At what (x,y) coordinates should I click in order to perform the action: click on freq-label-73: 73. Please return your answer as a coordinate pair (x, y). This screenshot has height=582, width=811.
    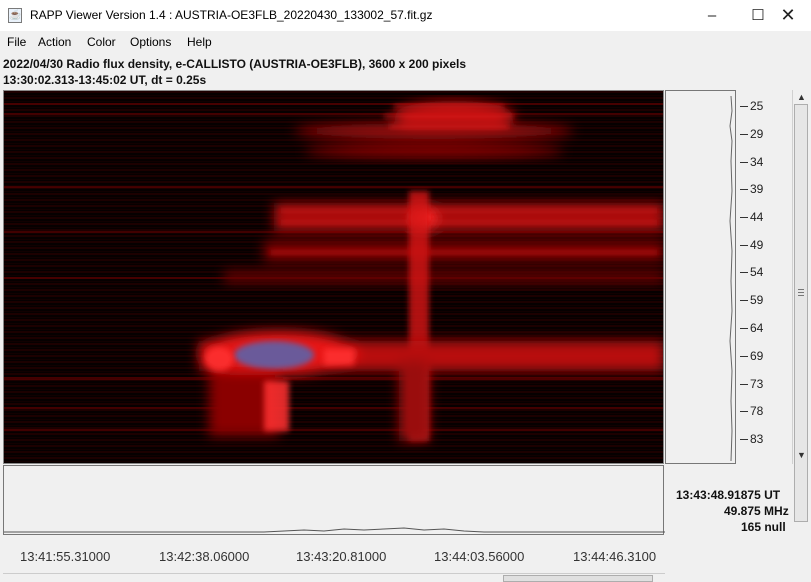
    Looking at the image, I should click on (757, 384).